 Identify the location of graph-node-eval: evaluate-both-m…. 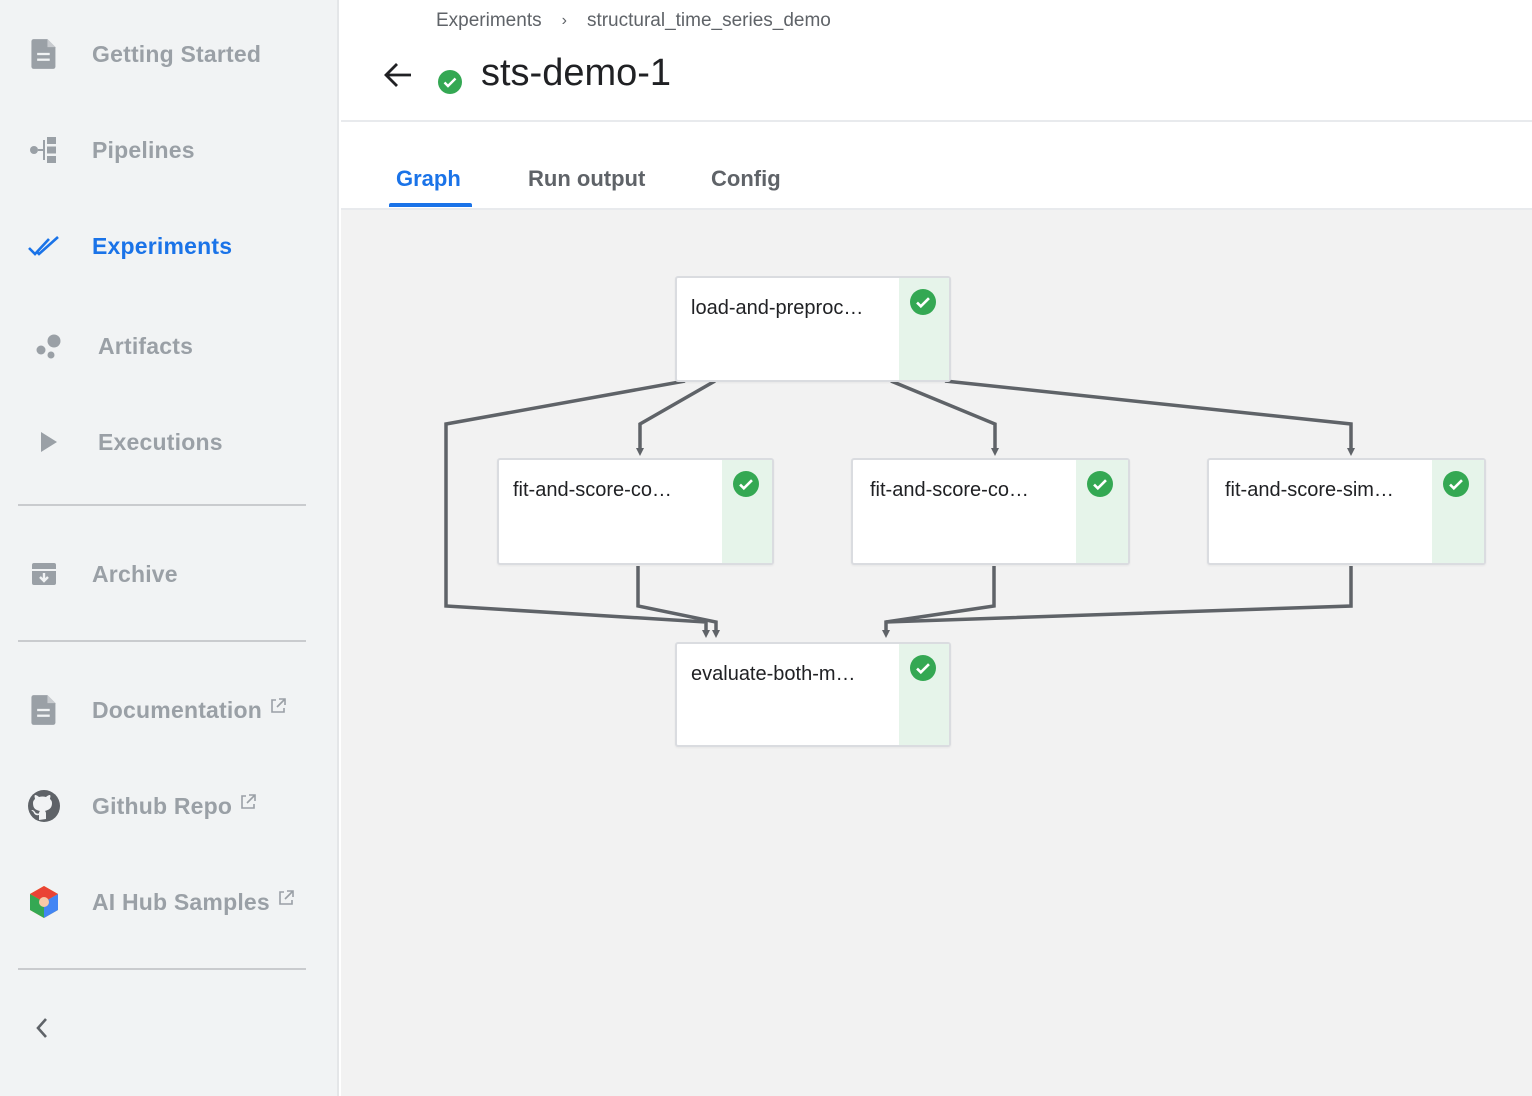
(813, 694).